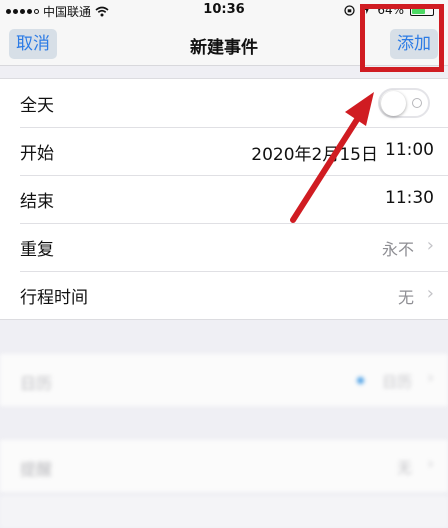  What do you see at coordinates (37, 154) in the screenshot?
I see `start-label: 开始` at bounding box center [37, 154].